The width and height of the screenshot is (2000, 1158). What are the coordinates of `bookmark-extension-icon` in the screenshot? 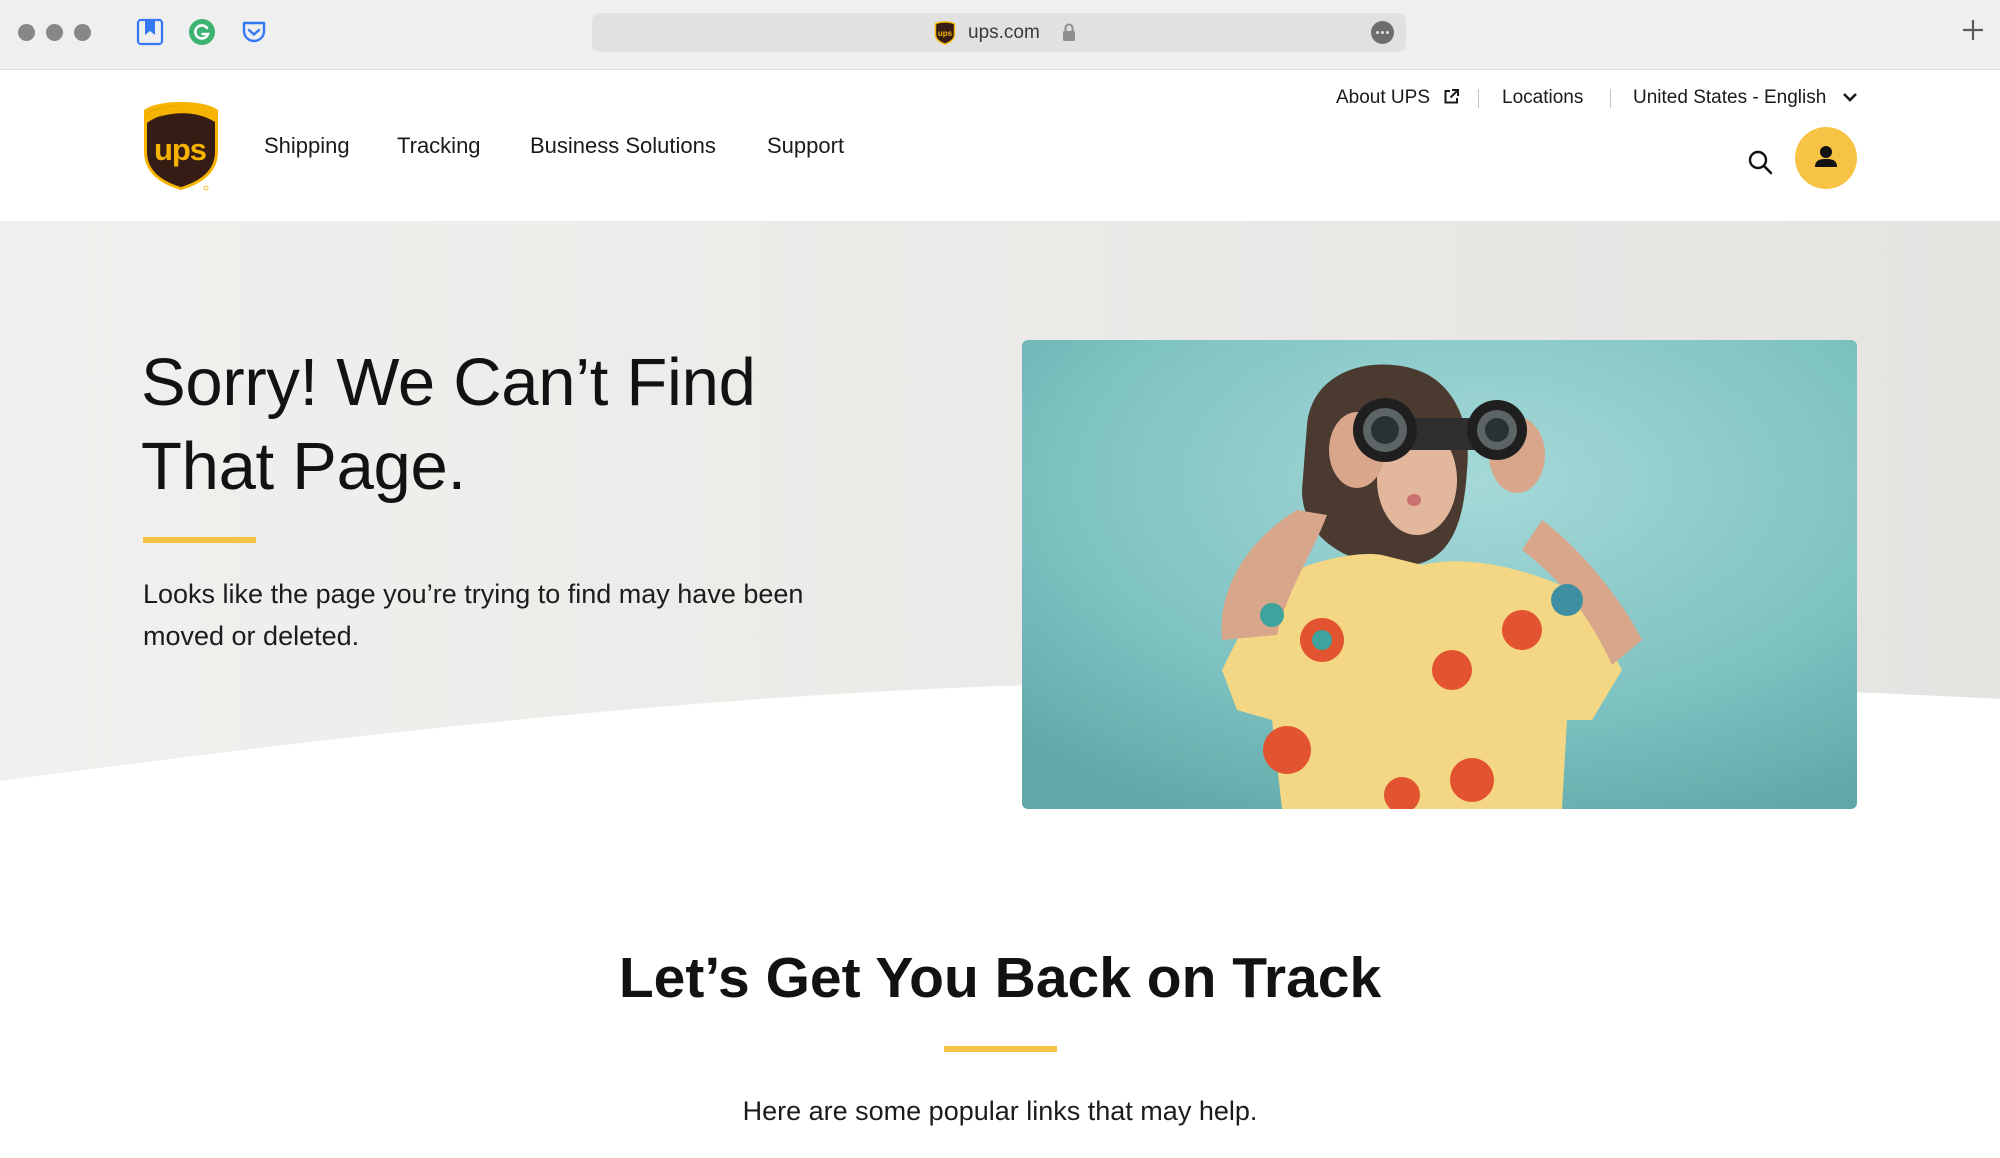 It's located at (150, 32).